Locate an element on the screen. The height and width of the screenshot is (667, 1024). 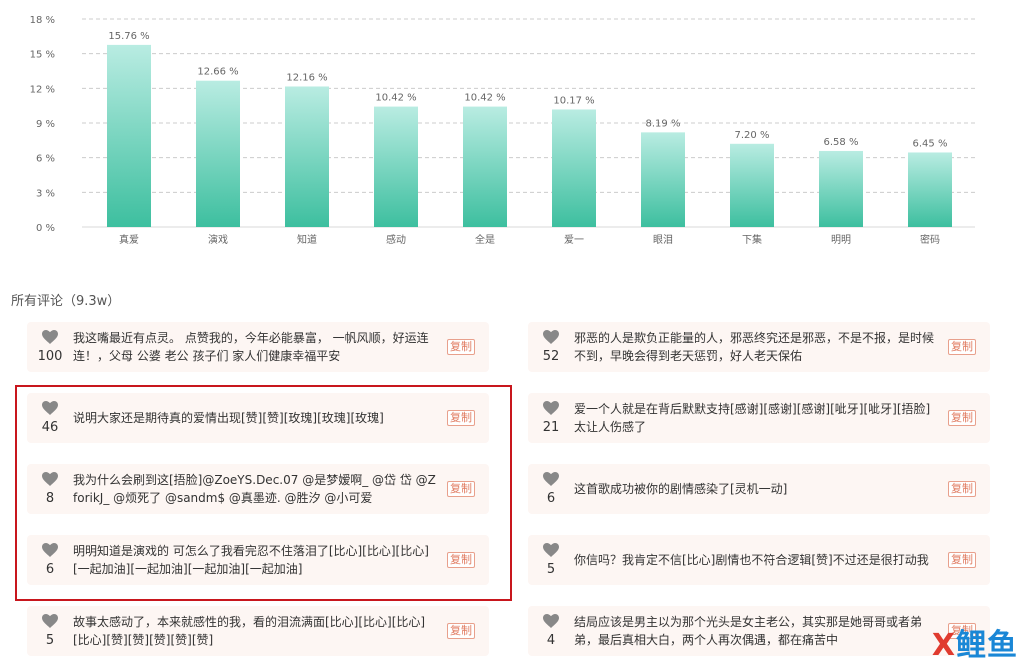
like-control: 6 is located at coordinates (551, 489).